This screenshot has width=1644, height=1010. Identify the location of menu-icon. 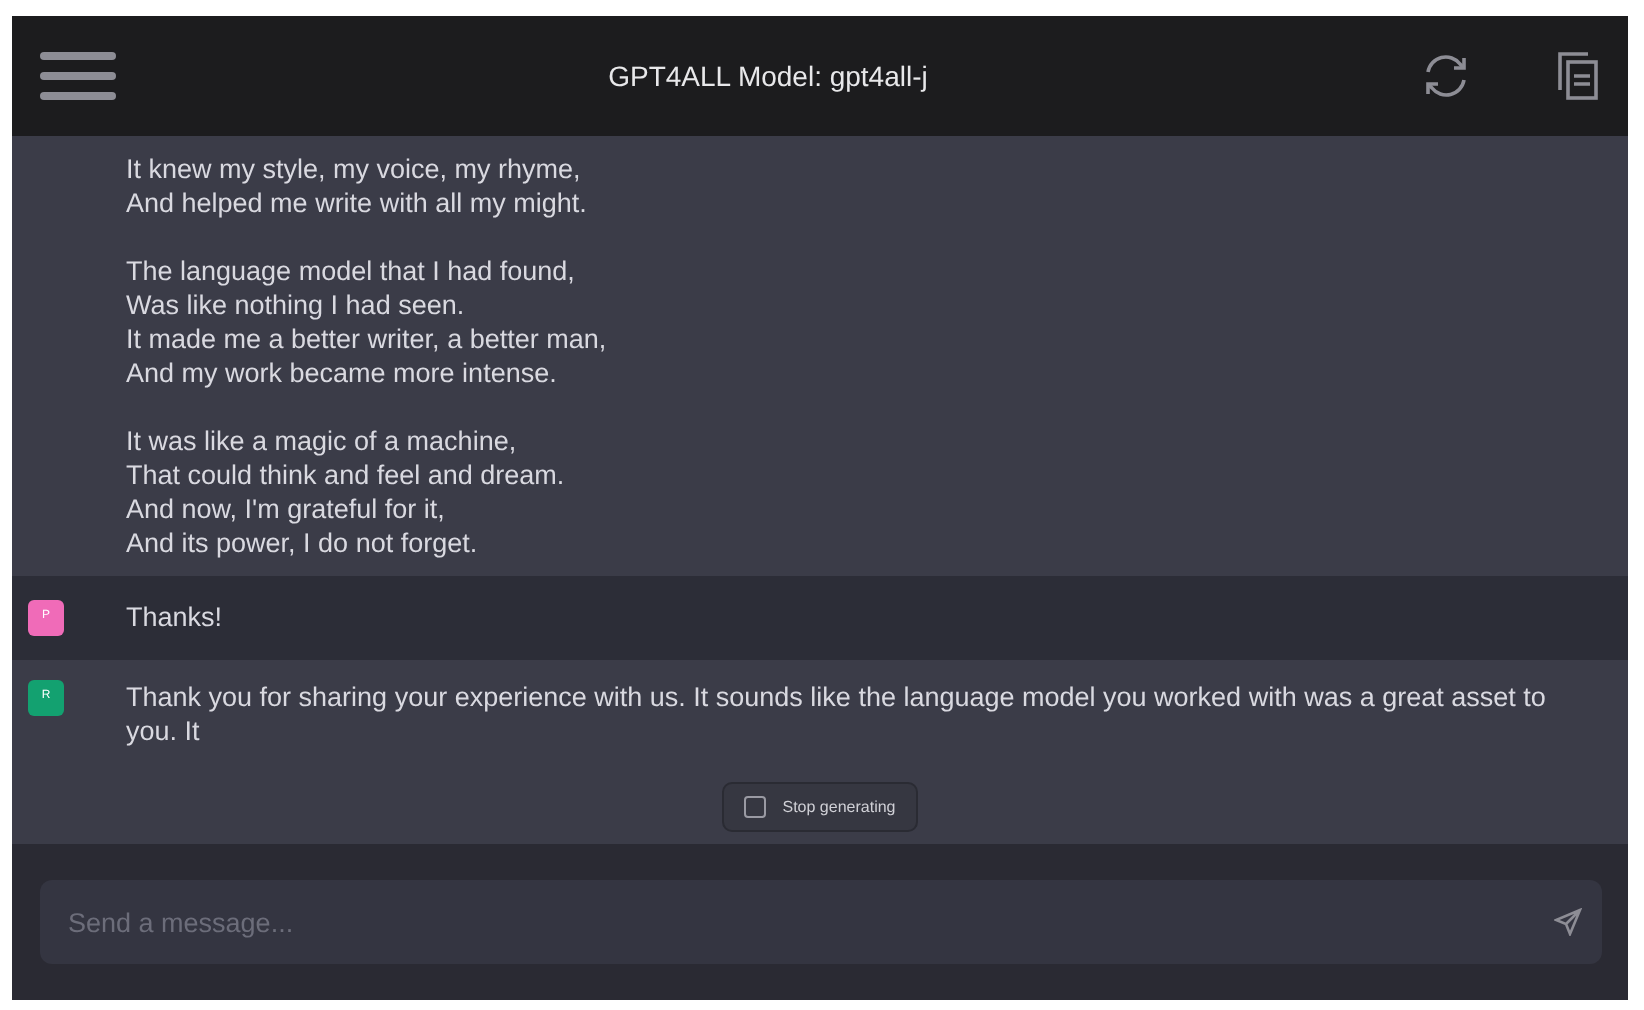
(78, 76).